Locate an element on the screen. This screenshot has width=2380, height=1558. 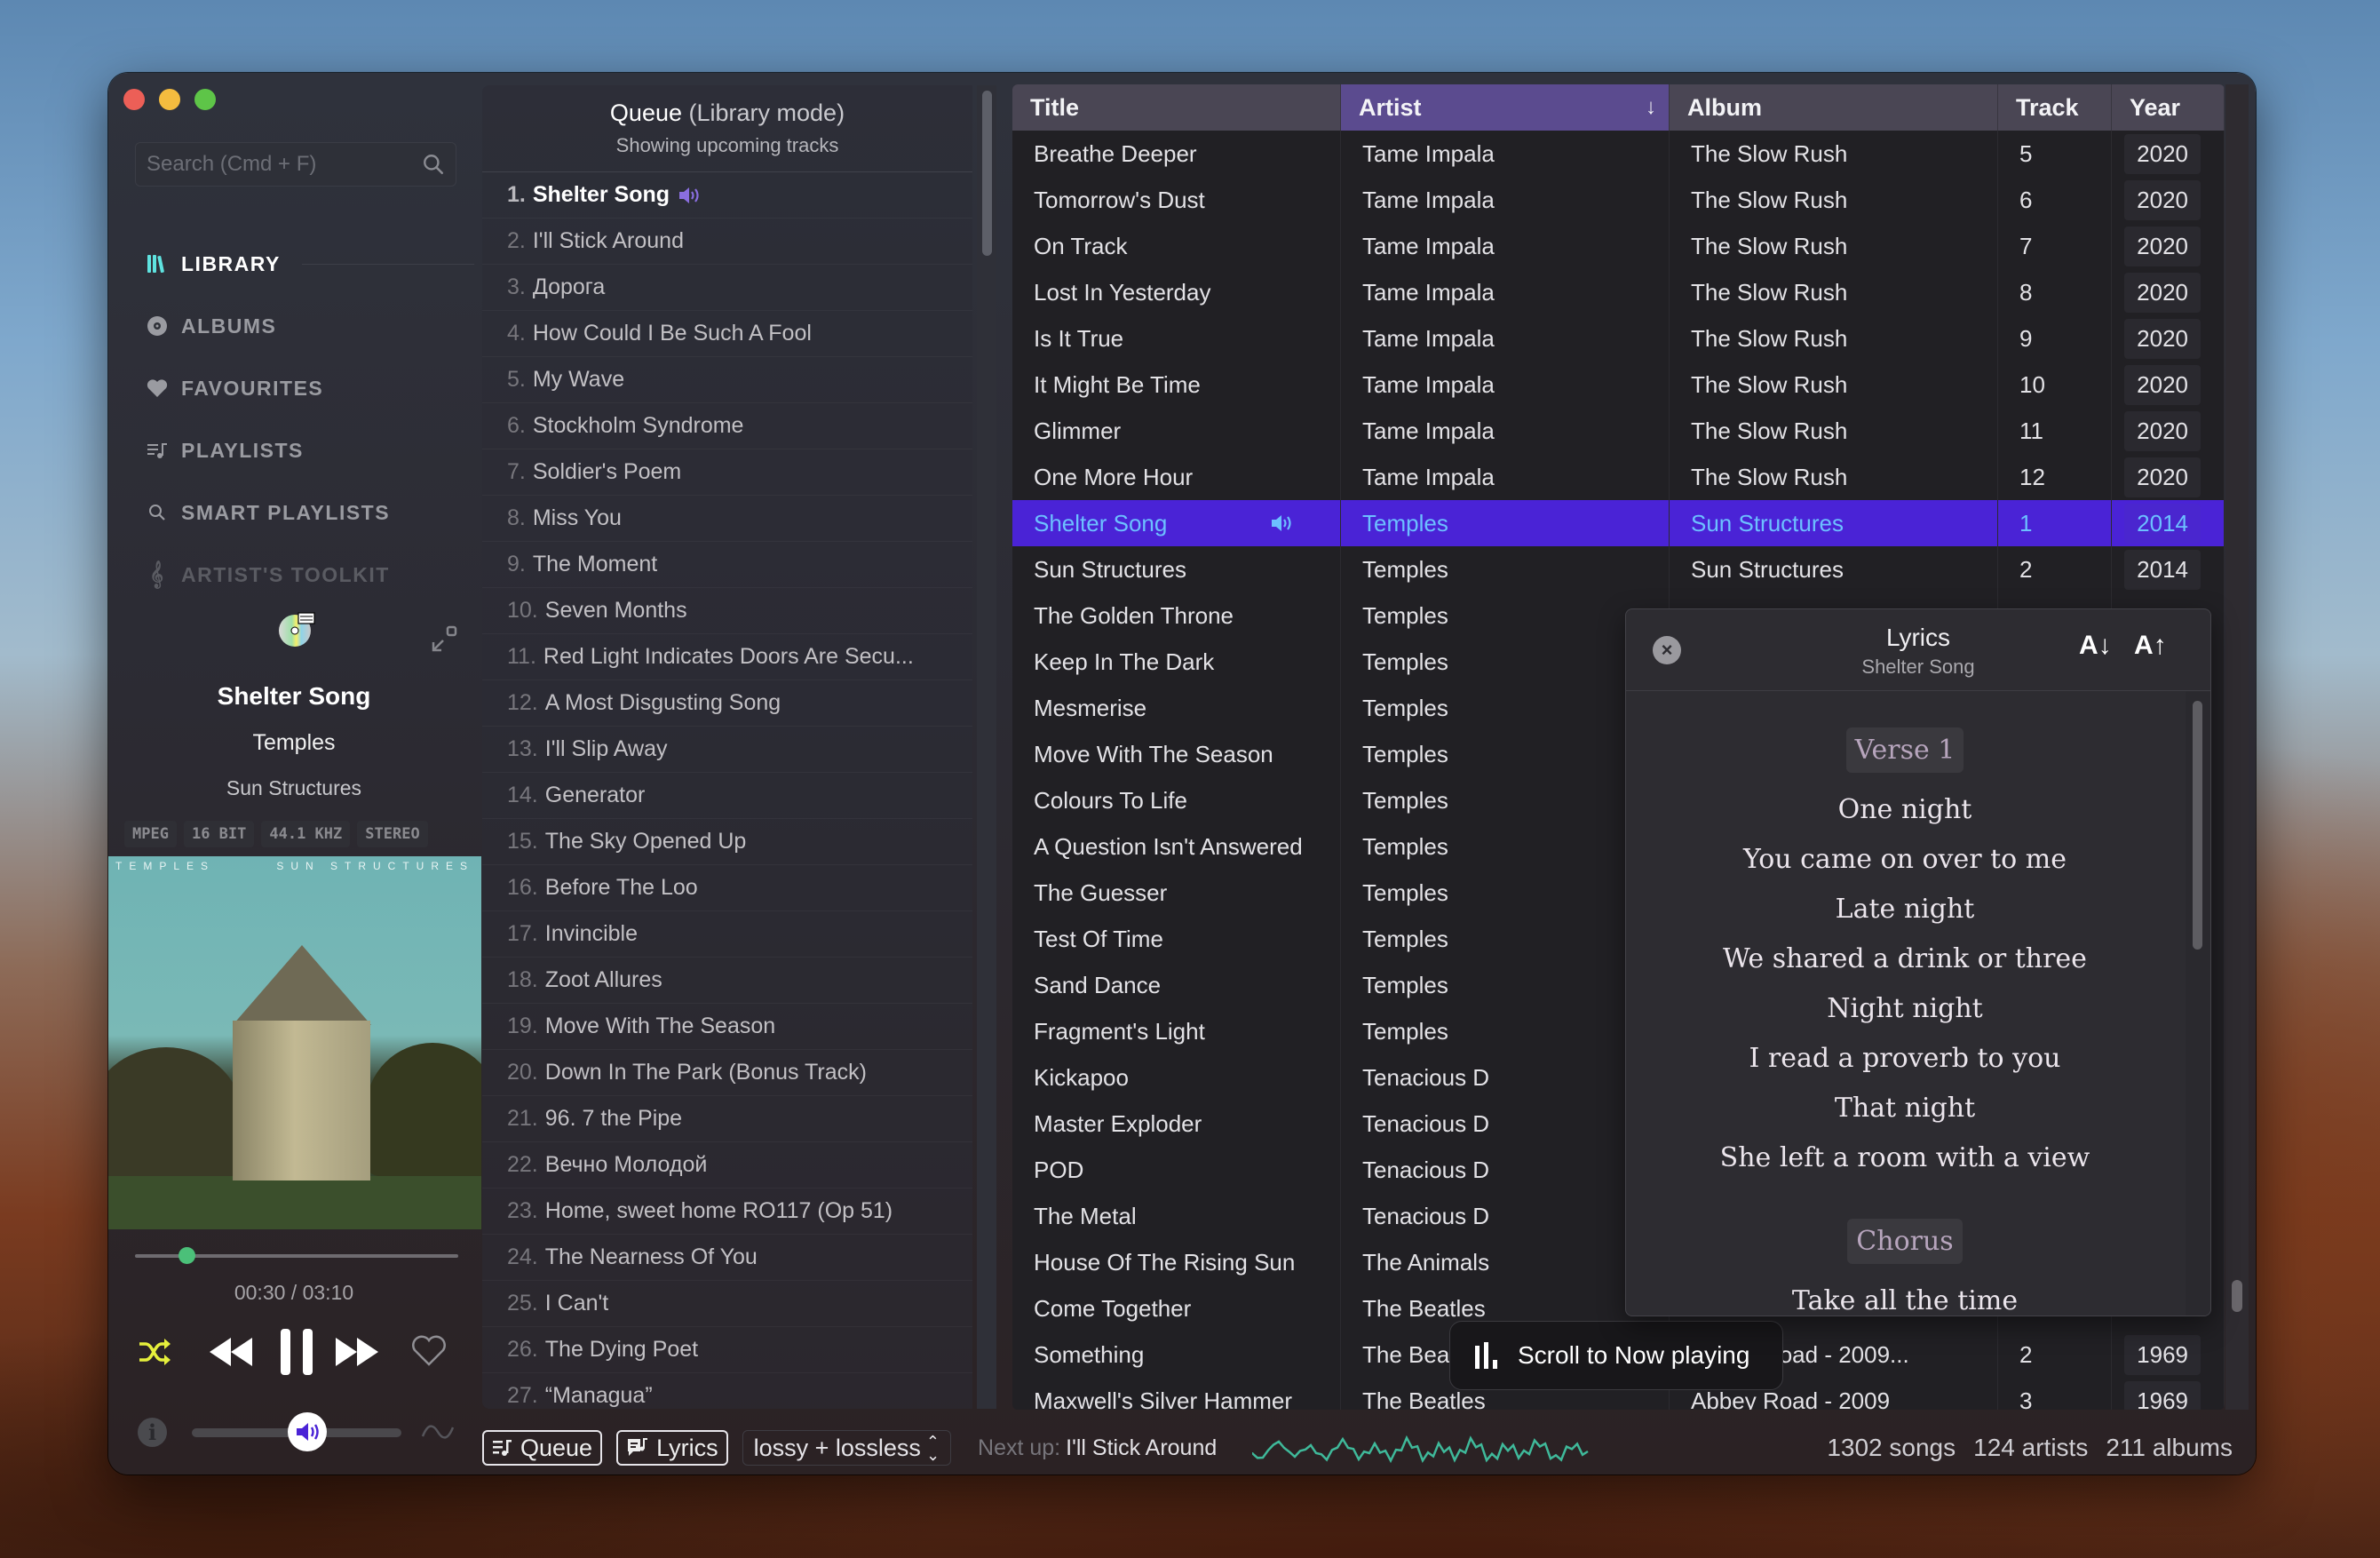
table-row: On Track Tame Impala The Slow Rush 7 2020 is located at coordinates (1618, 246).